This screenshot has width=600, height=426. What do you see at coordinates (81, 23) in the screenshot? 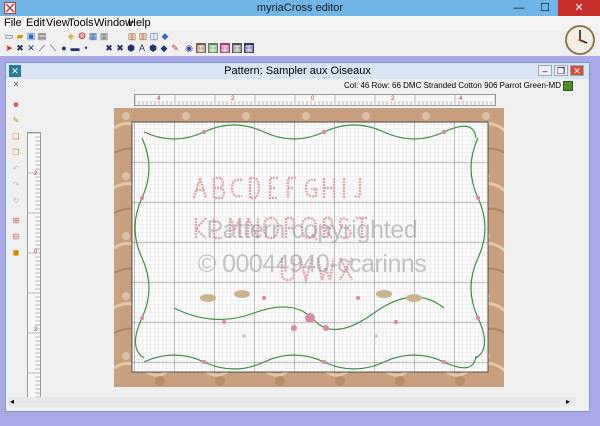
I see `menu-tools: Tools` at bounding box center [81, 23].